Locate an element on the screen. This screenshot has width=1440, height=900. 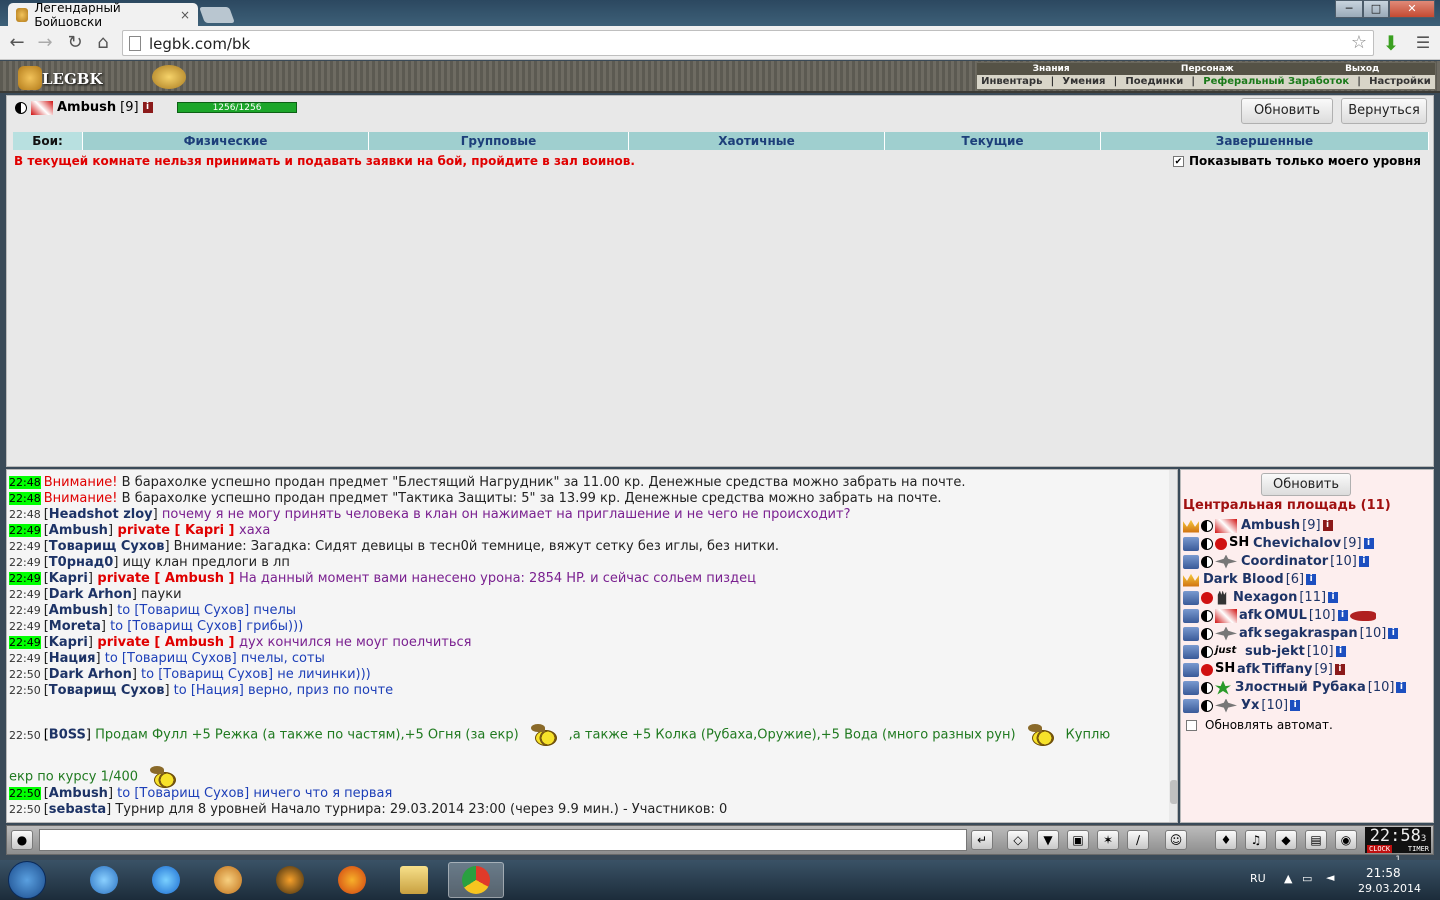
explorer-icon is located at coordinates (414, 880).